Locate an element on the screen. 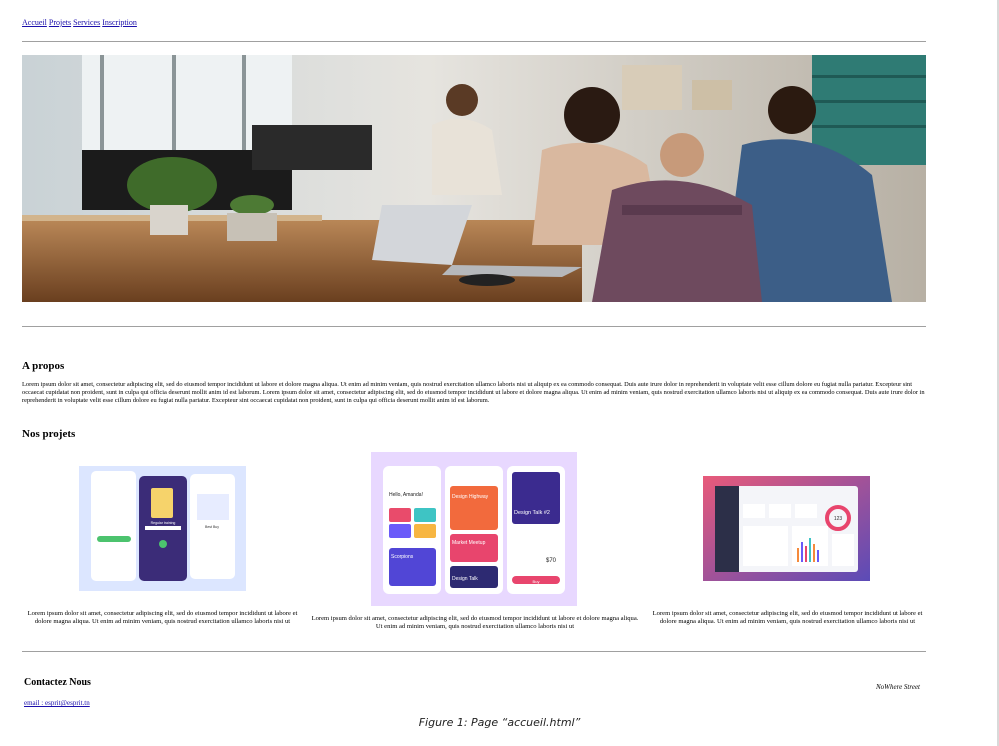  contact-email-link: email : esprit@esprit.tn is located at coordinates (57, 703).